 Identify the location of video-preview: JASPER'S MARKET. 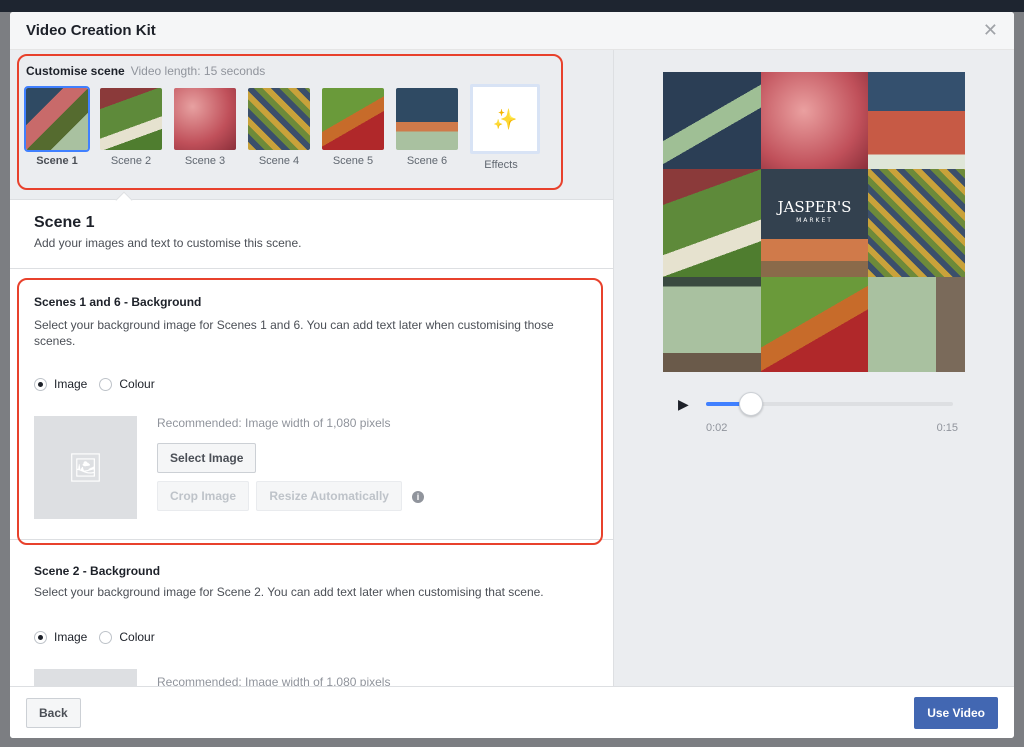
(814, 222).